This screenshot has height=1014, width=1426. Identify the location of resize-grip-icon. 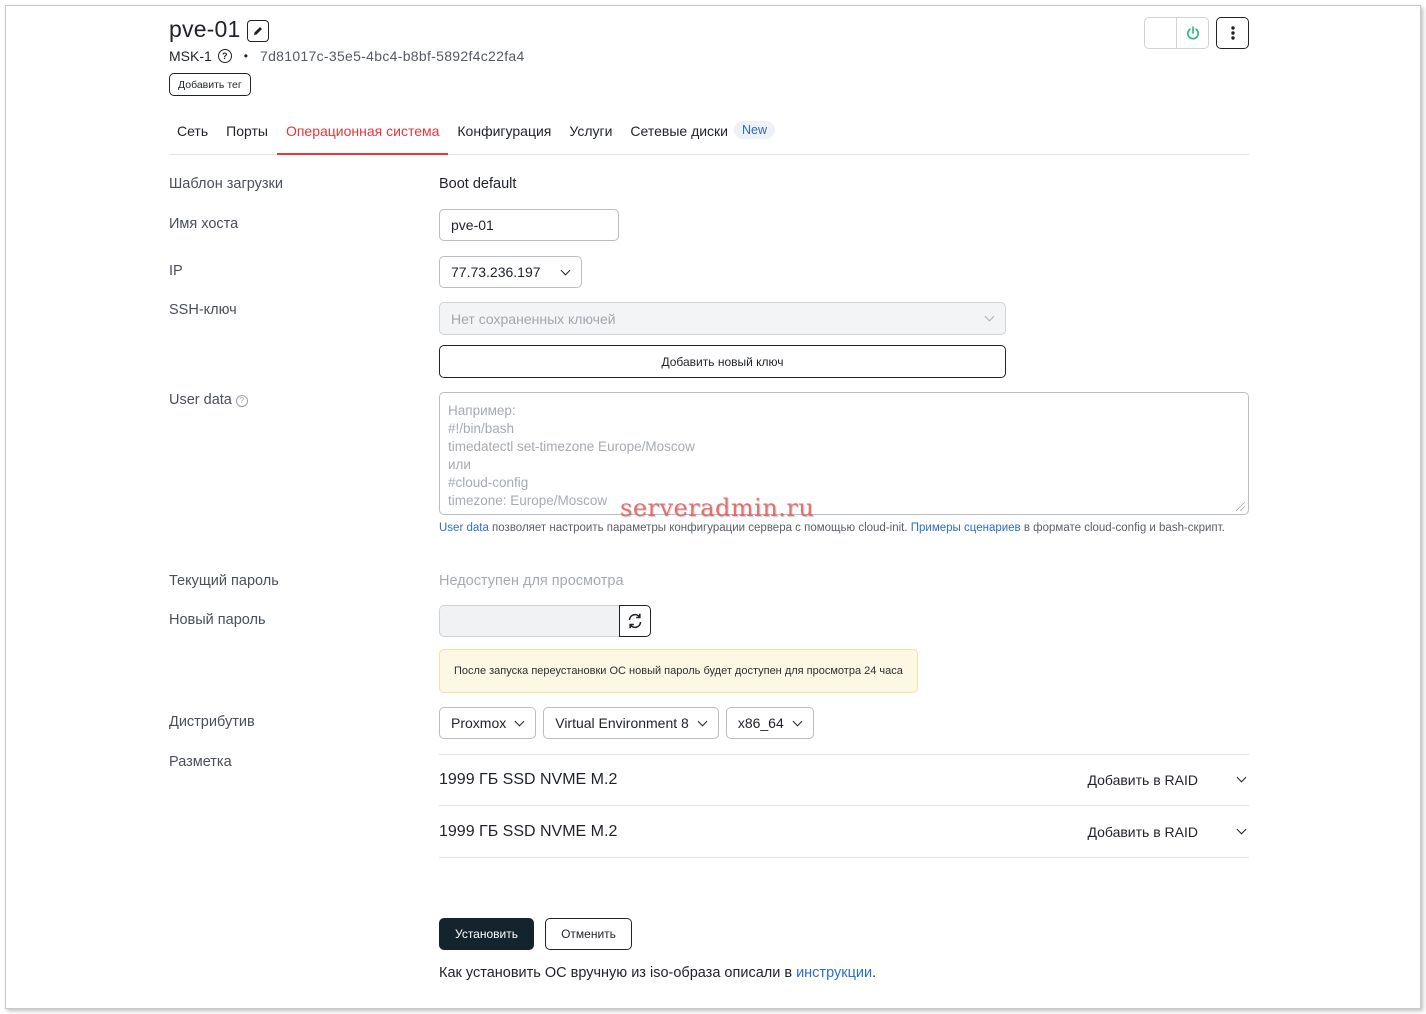
(1240, 506).